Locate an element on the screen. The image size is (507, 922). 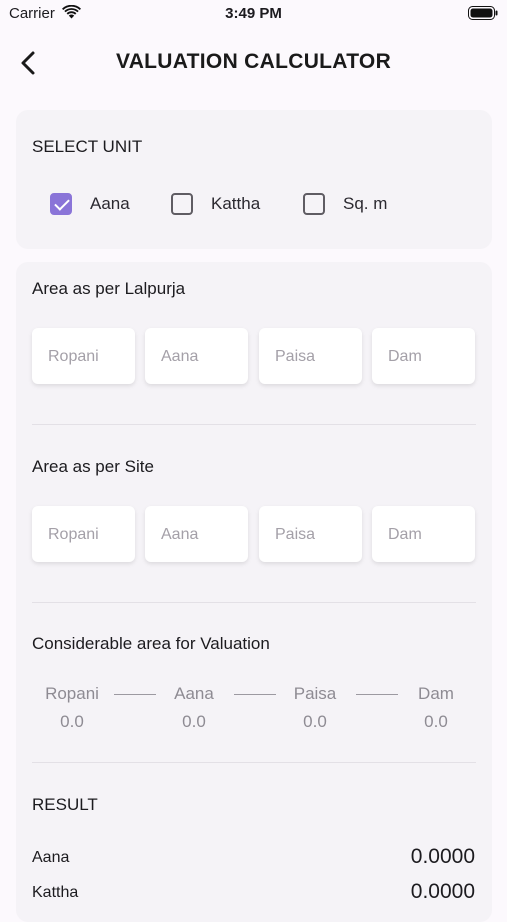
site-aana-input: Aana is located at coordinates (196, 534).